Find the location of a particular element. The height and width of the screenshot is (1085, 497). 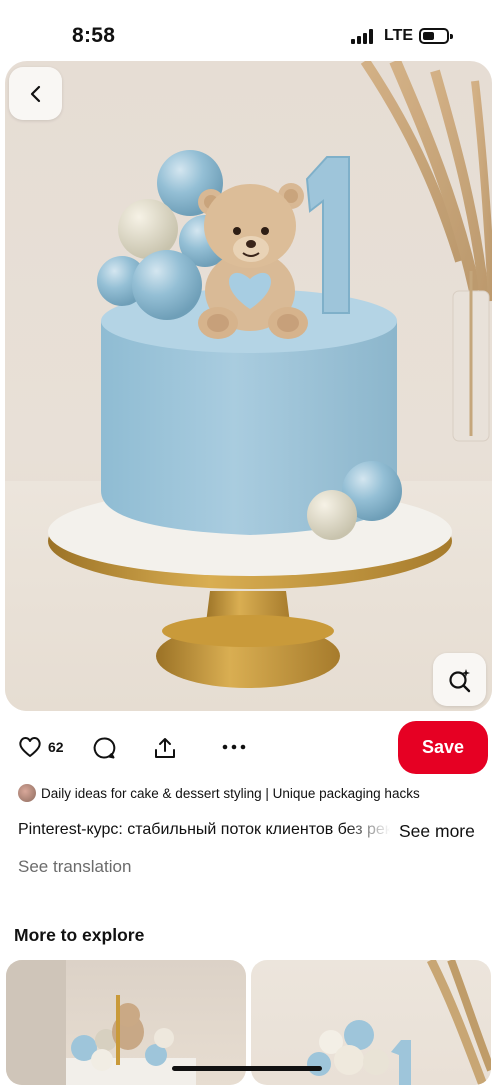

cellular-signal-icon is located at coordinates (363, 36).